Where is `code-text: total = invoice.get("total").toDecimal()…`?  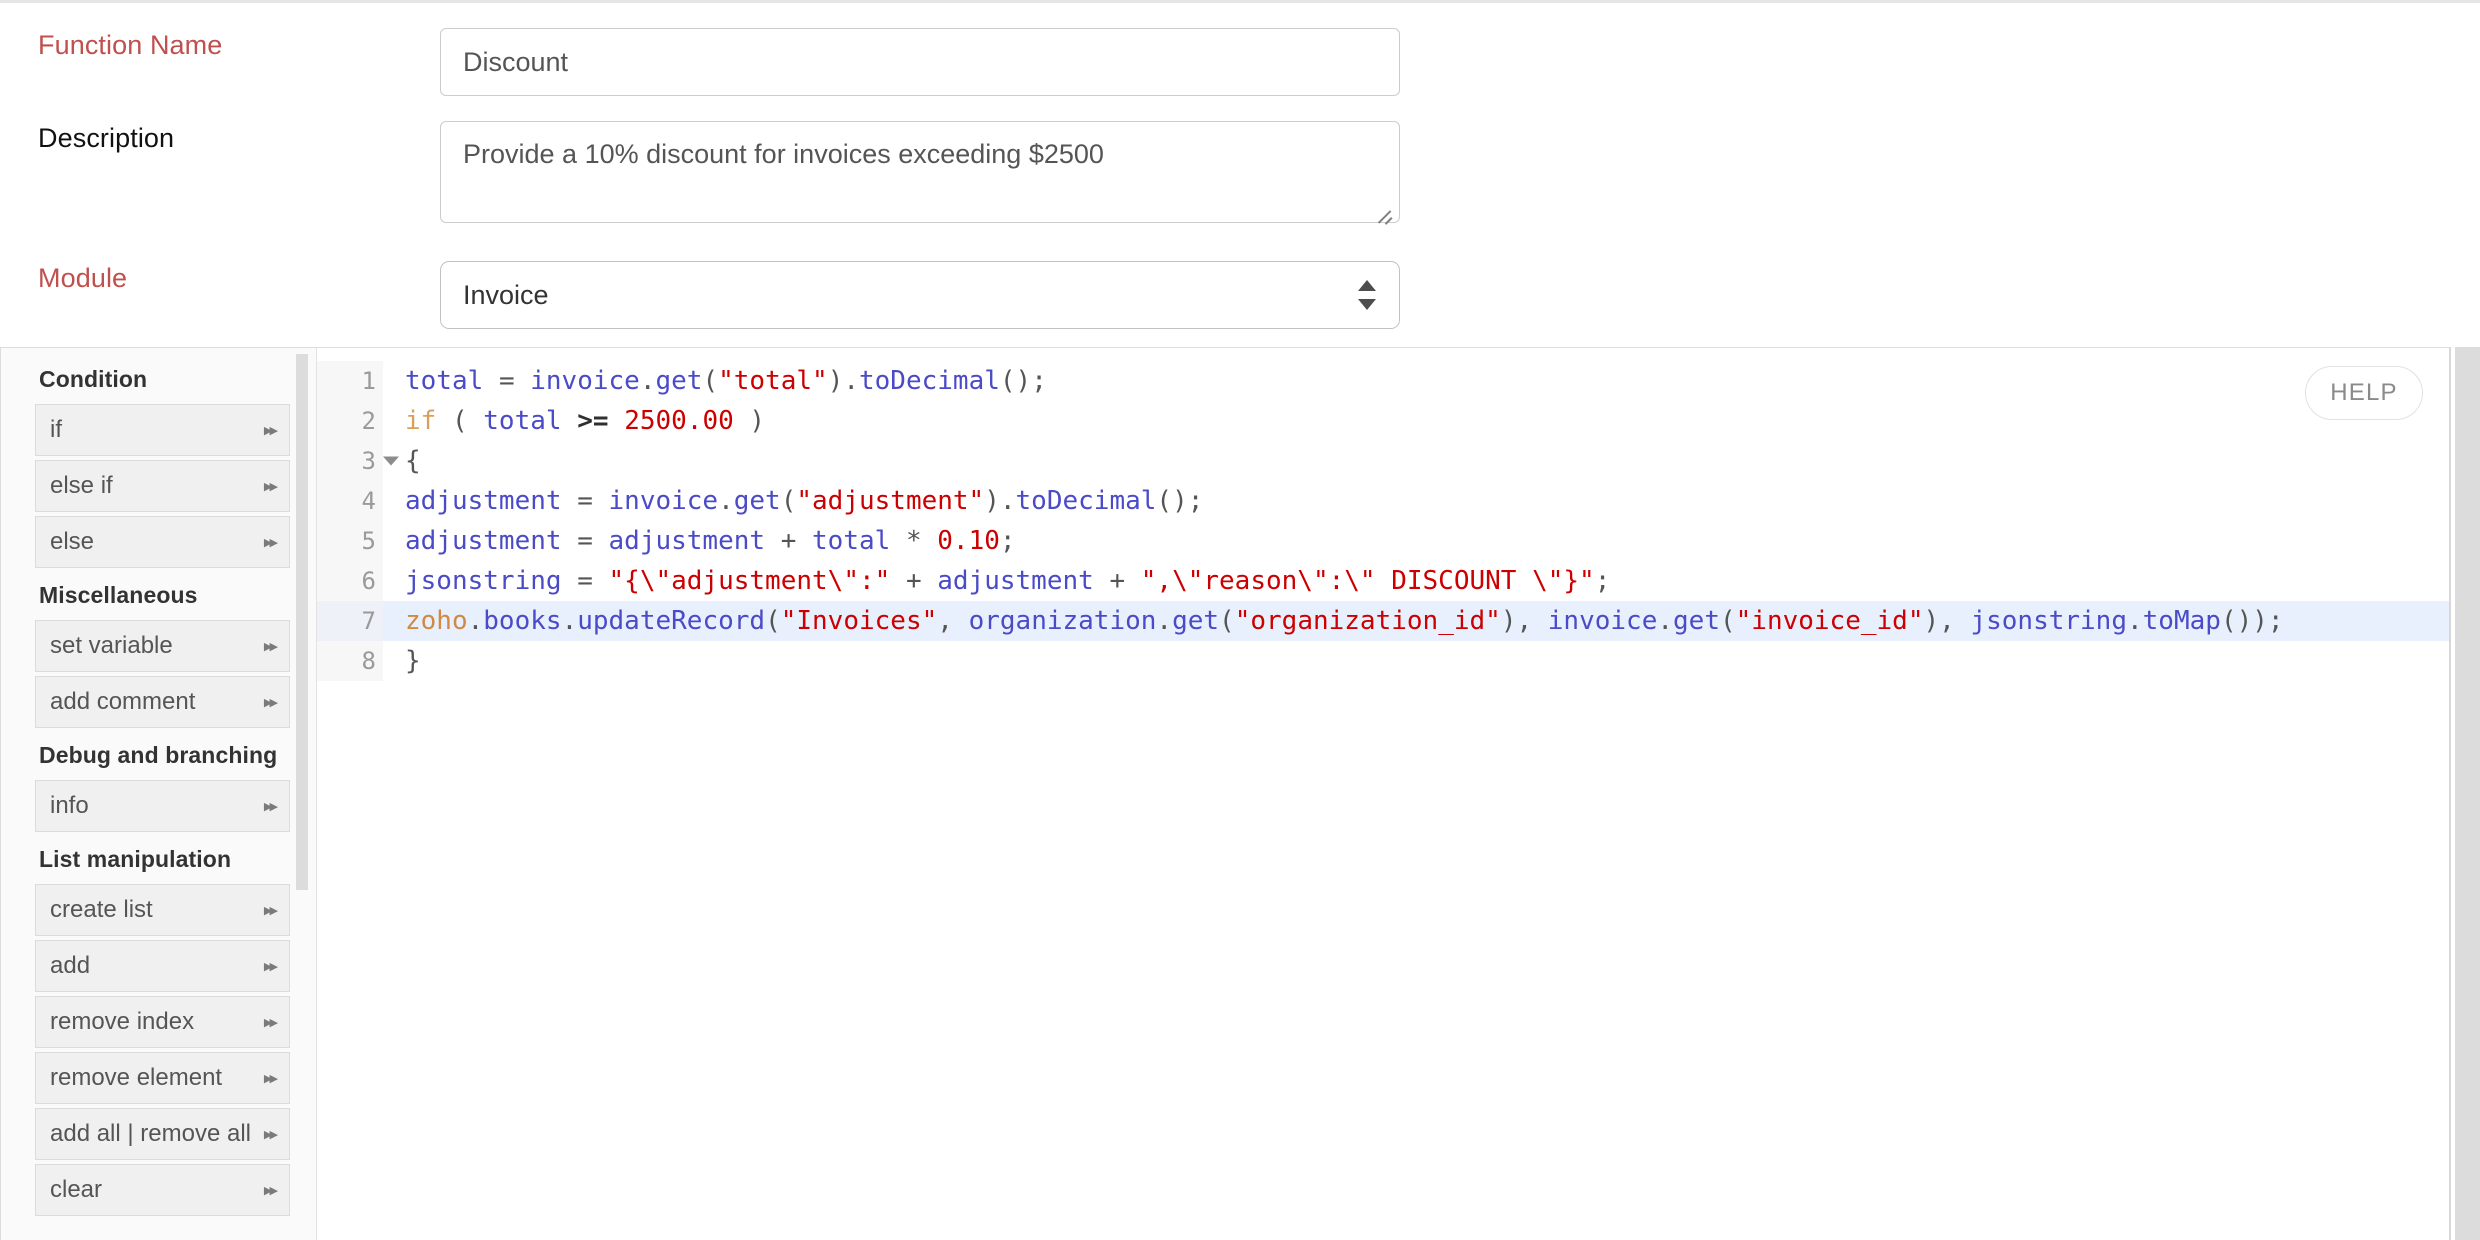 code-text: total = invoice.get("total").toDecimal()… is located at coordinates (726, 381).